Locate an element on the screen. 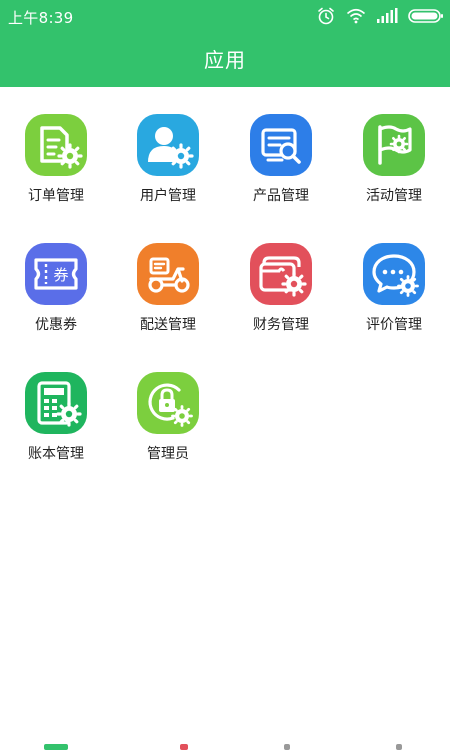  app-label: 订单管理 is located at coordinates (56, 196).